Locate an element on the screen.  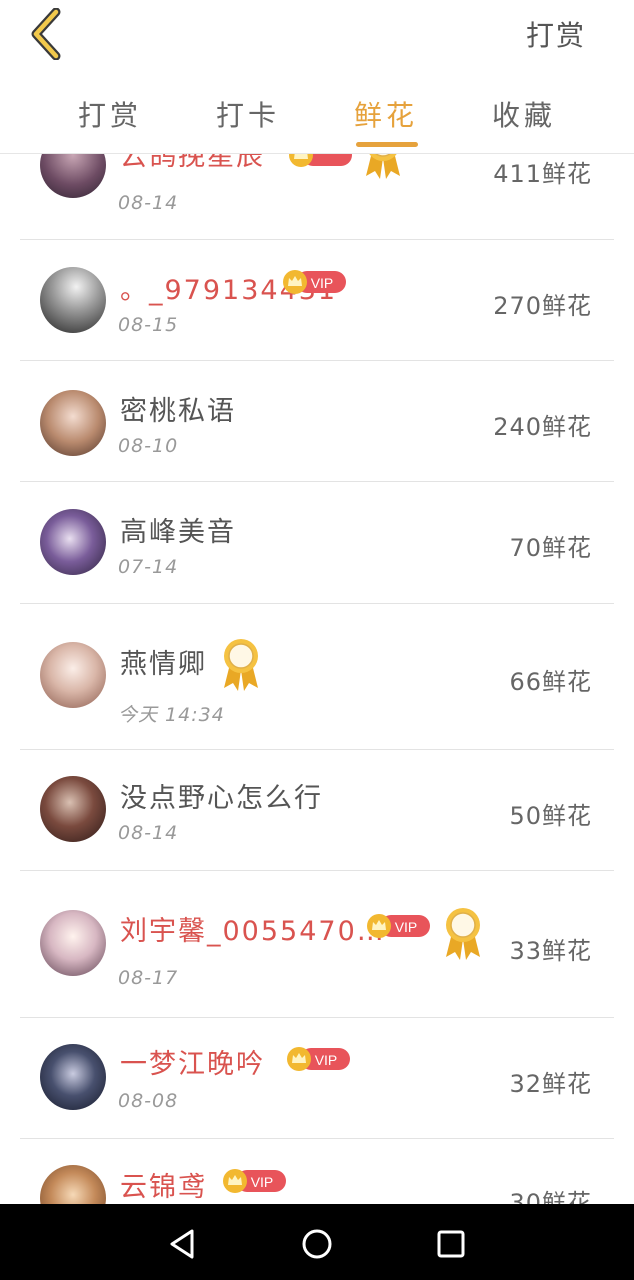
date-text: 08-08 is located at coordinates (148, 1101).